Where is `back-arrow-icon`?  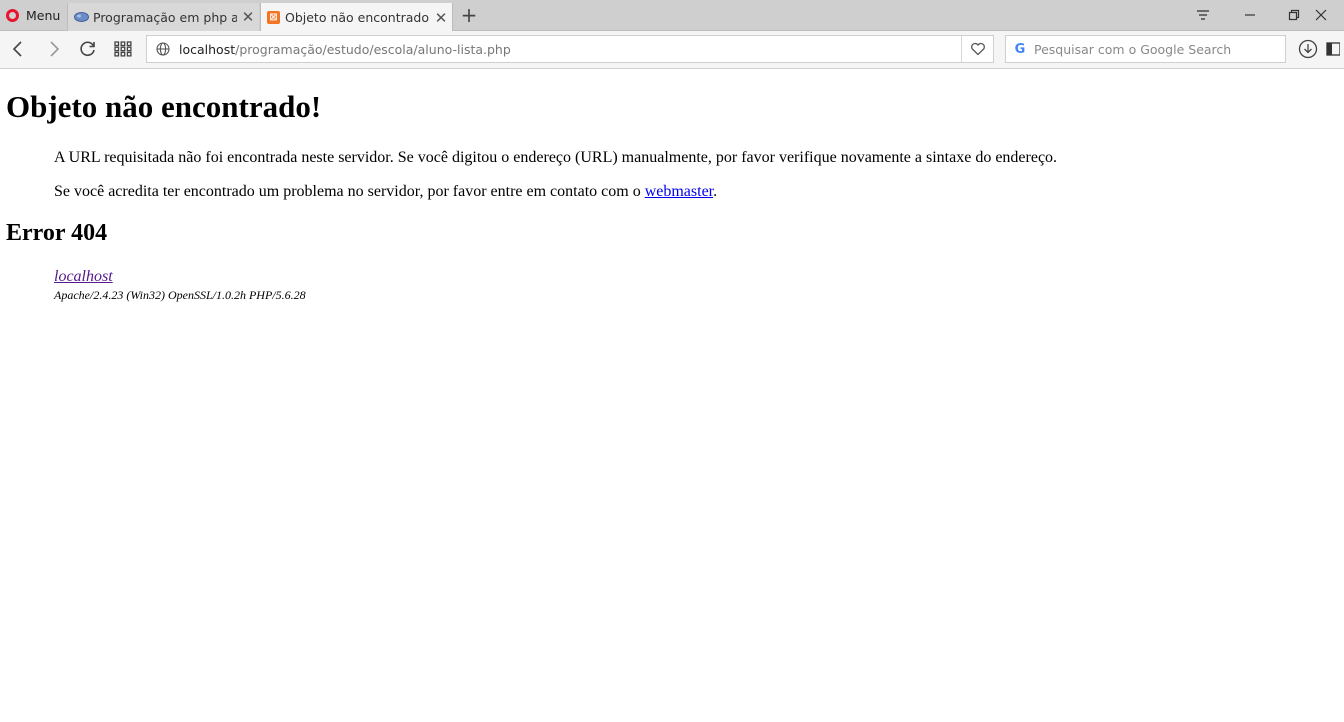 back-arrow-icon is located at coordinates (17, 49).